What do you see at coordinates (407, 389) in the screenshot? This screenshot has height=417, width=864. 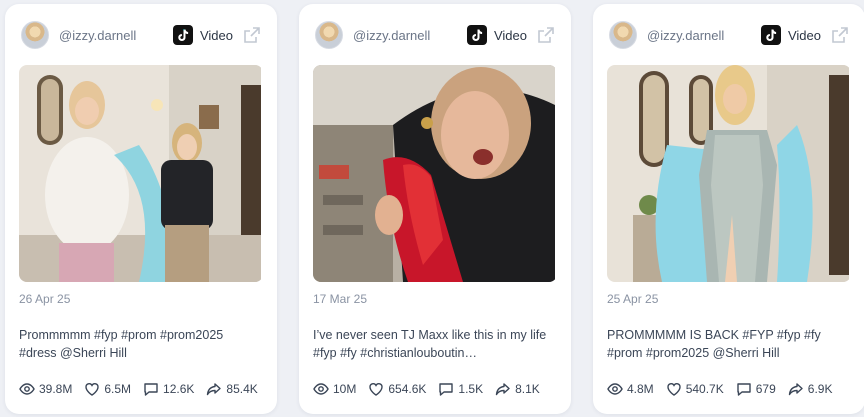 I see `likes-count: 654.6K` at bounding box center [407, 389].